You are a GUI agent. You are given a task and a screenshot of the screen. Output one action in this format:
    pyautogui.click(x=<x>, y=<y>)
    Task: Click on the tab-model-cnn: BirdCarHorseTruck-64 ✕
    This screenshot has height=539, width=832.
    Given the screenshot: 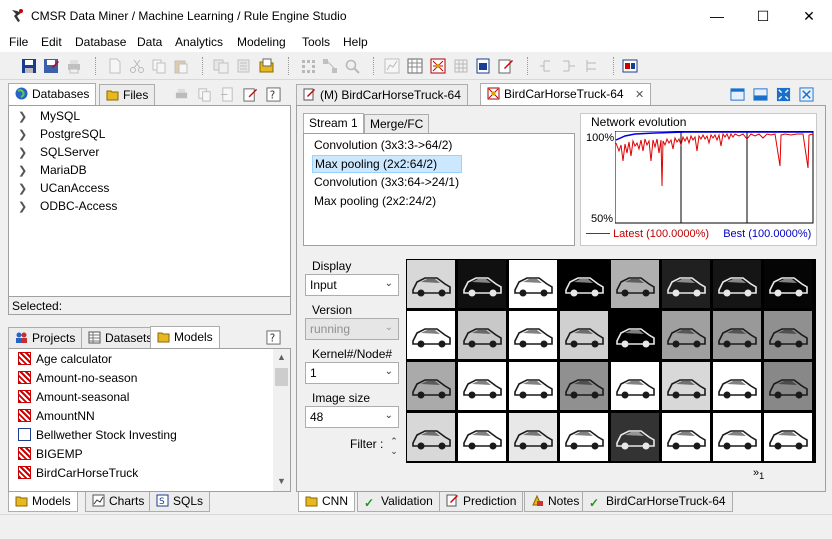 What is the action you would take?
    pyautogui.click(x=566, y=94)
    